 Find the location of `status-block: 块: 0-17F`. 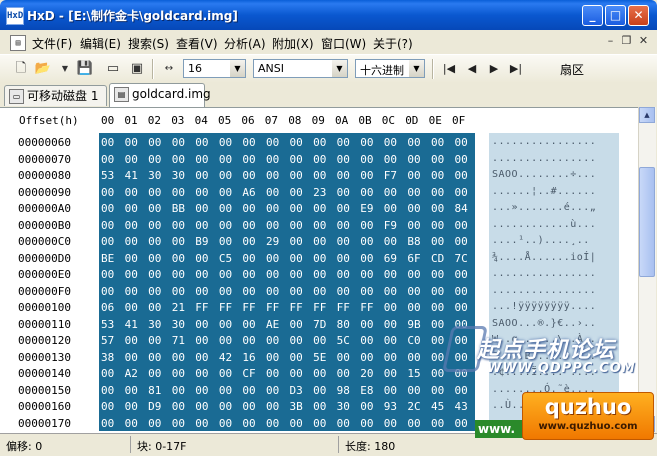

status-block: 块: 0-17F is located at coordinates (162, 446).